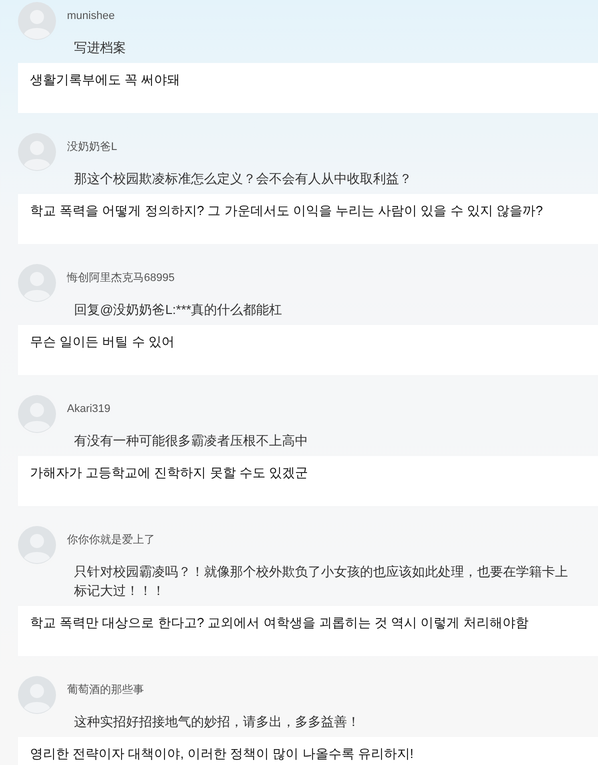 The image size is (598, 765). What do you see at coordinates (105, 690) in the screenshot?
I see `username: 葡萄酒的那些事` at bounding box center [105, 690].